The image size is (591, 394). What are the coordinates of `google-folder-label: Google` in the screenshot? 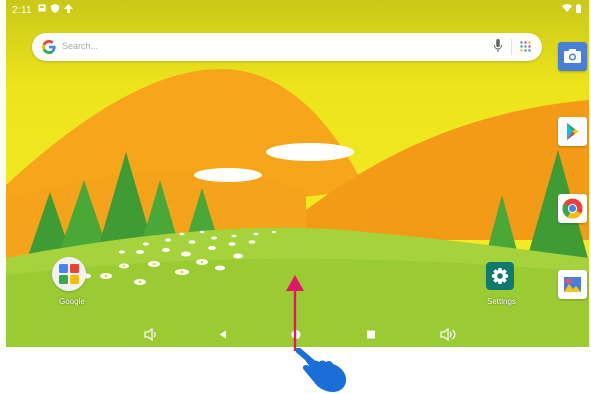 It's located at (72, 301).